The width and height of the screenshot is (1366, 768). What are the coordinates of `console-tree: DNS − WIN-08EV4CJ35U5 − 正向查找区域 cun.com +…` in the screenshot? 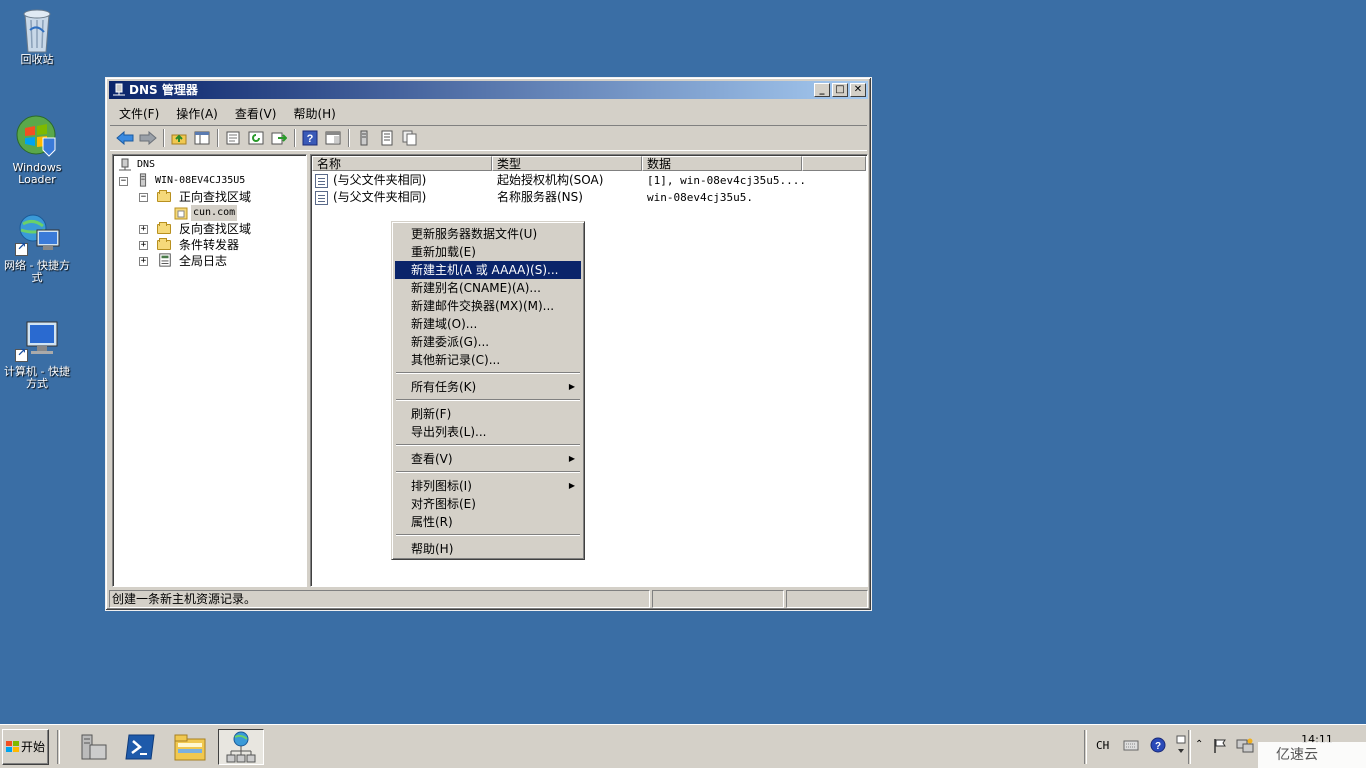 It's located at (209, 370).